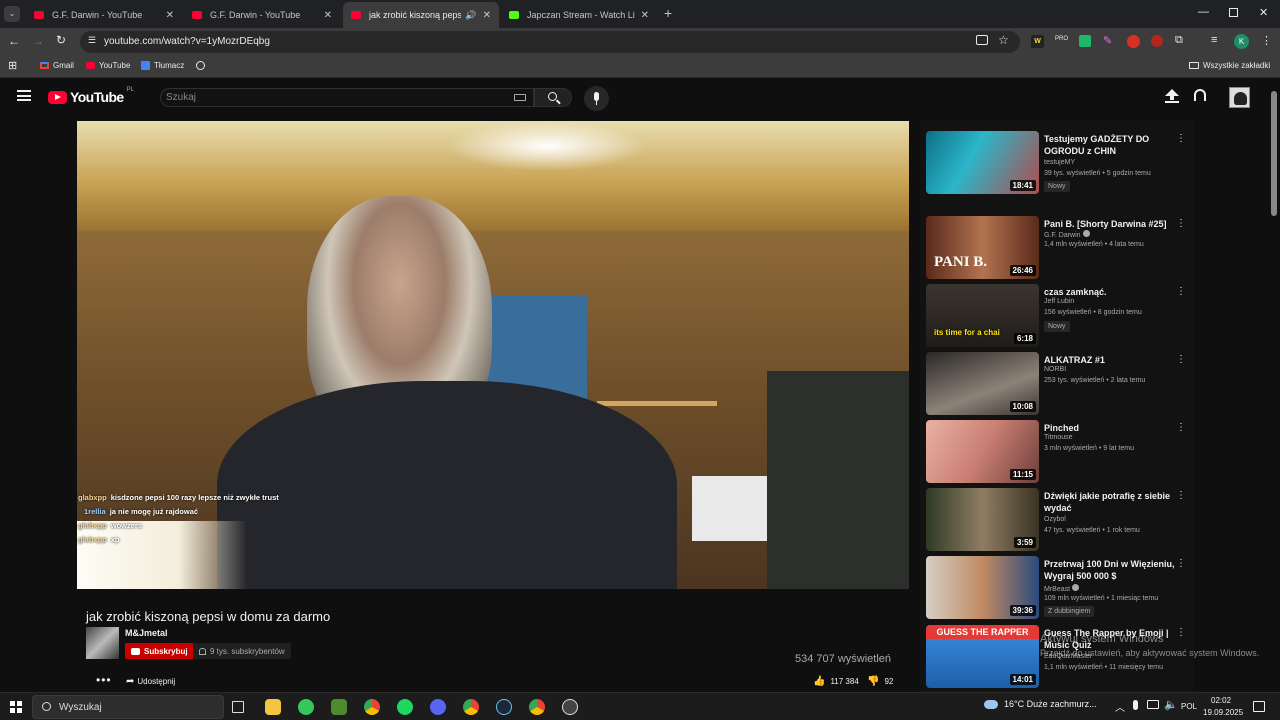 This screenshot has width=1280, height=720. What do you see at coordinates (1061, 41) in the screenshot?
I see `extension-icon: PRO` at bounding box center [1061, 41].